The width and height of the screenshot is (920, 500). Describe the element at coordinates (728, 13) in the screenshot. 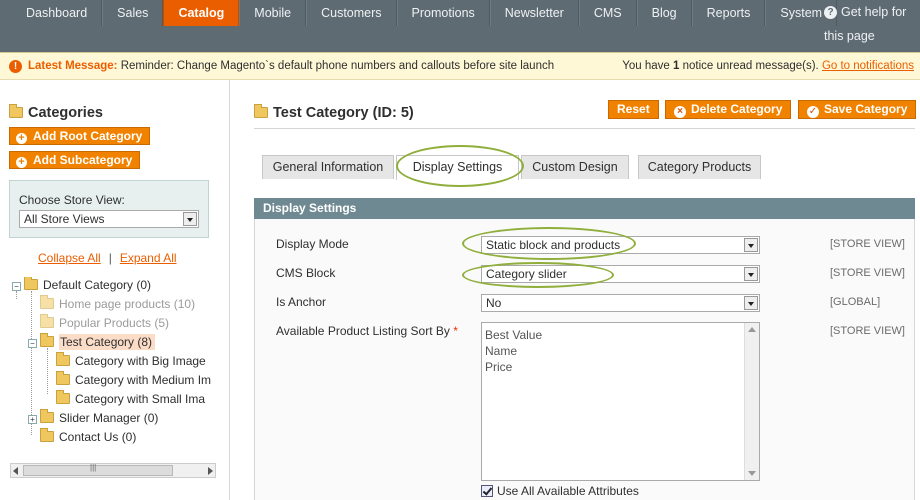

I see `nav-reports: Reports` at that location.